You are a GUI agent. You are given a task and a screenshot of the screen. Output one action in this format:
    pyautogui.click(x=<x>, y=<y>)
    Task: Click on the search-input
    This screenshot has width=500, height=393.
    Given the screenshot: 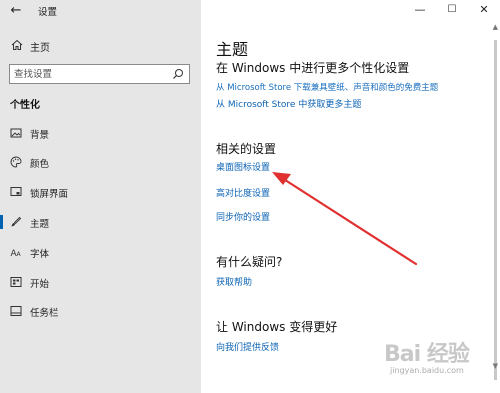 What is the action you would take?
    pyautogui.click(x=90, y=74)
    